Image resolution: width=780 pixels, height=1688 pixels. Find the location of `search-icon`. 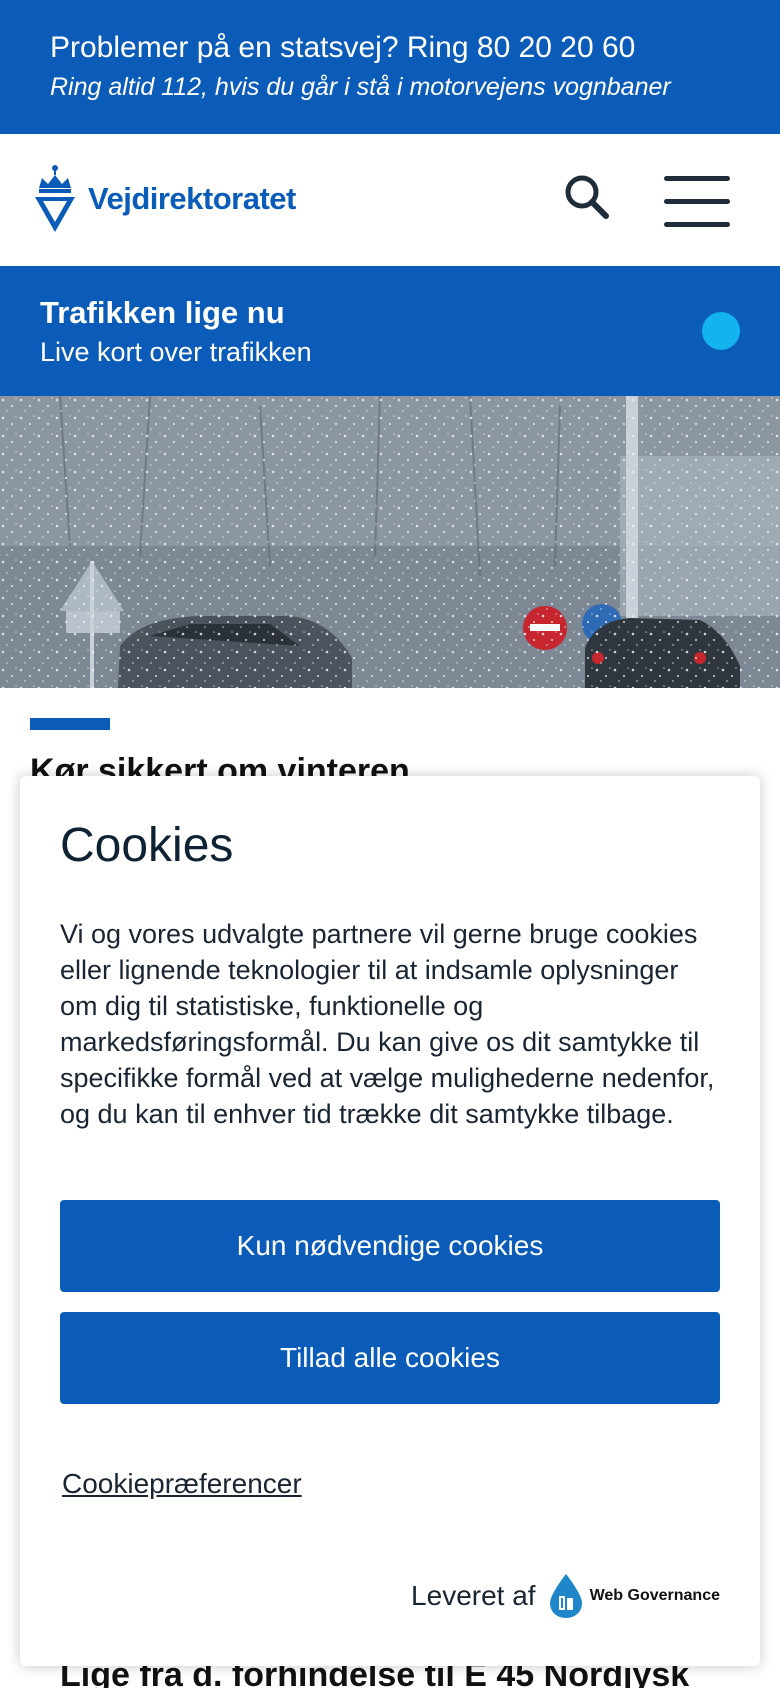

search-icon is located at coordinates (587, 197).